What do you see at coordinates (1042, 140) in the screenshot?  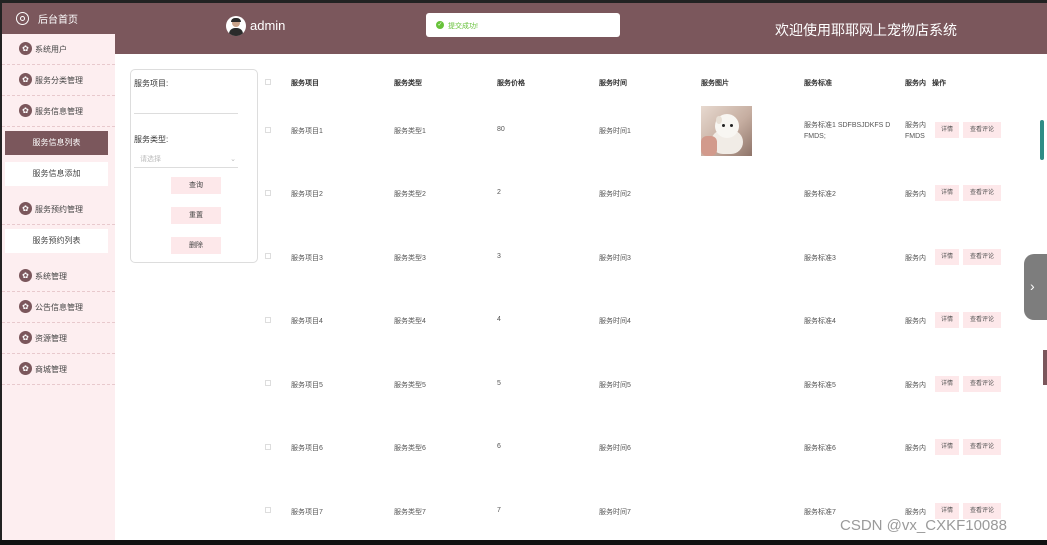 I see `floating-widget-edge` at bounding box center [1042, 140].